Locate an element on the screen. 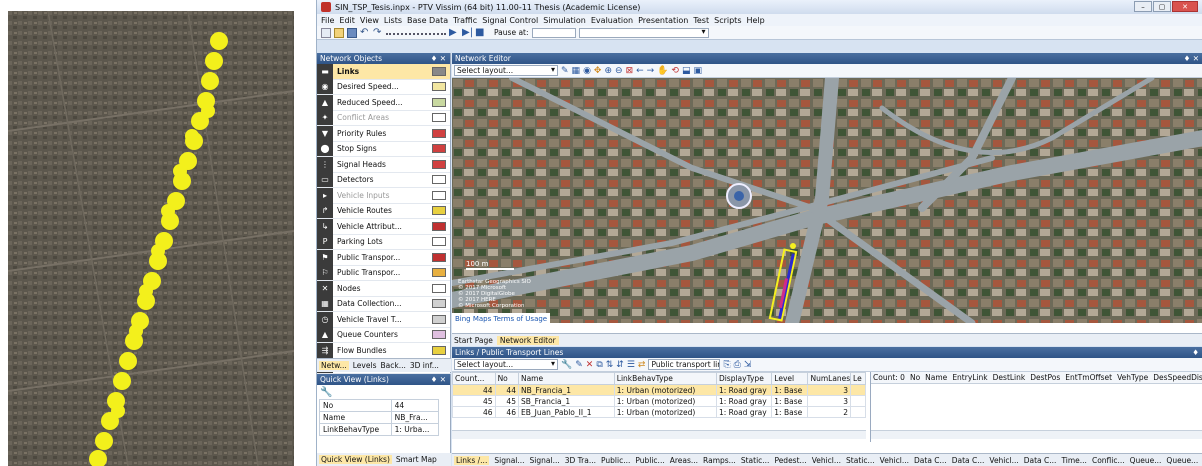  menu-simulation: Simulation is located at coordinates (564, 20).